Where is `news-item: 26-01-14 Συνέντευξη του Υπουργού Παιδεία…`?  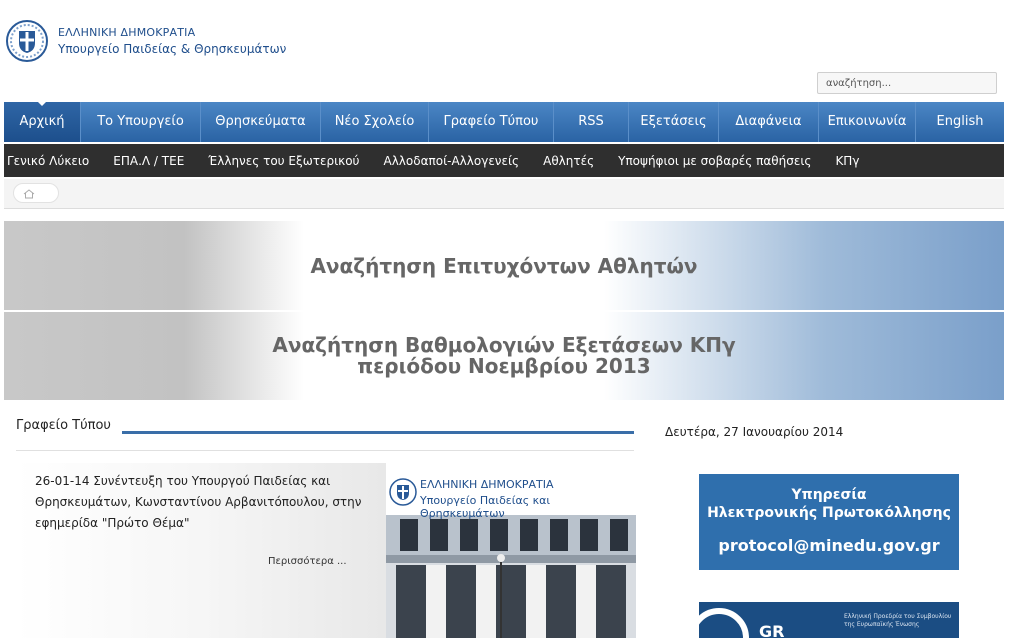
news-item: 26-01-14 Συνέντευξη του Υπουργού Παιδεία… is located at coordinates (201, 550).